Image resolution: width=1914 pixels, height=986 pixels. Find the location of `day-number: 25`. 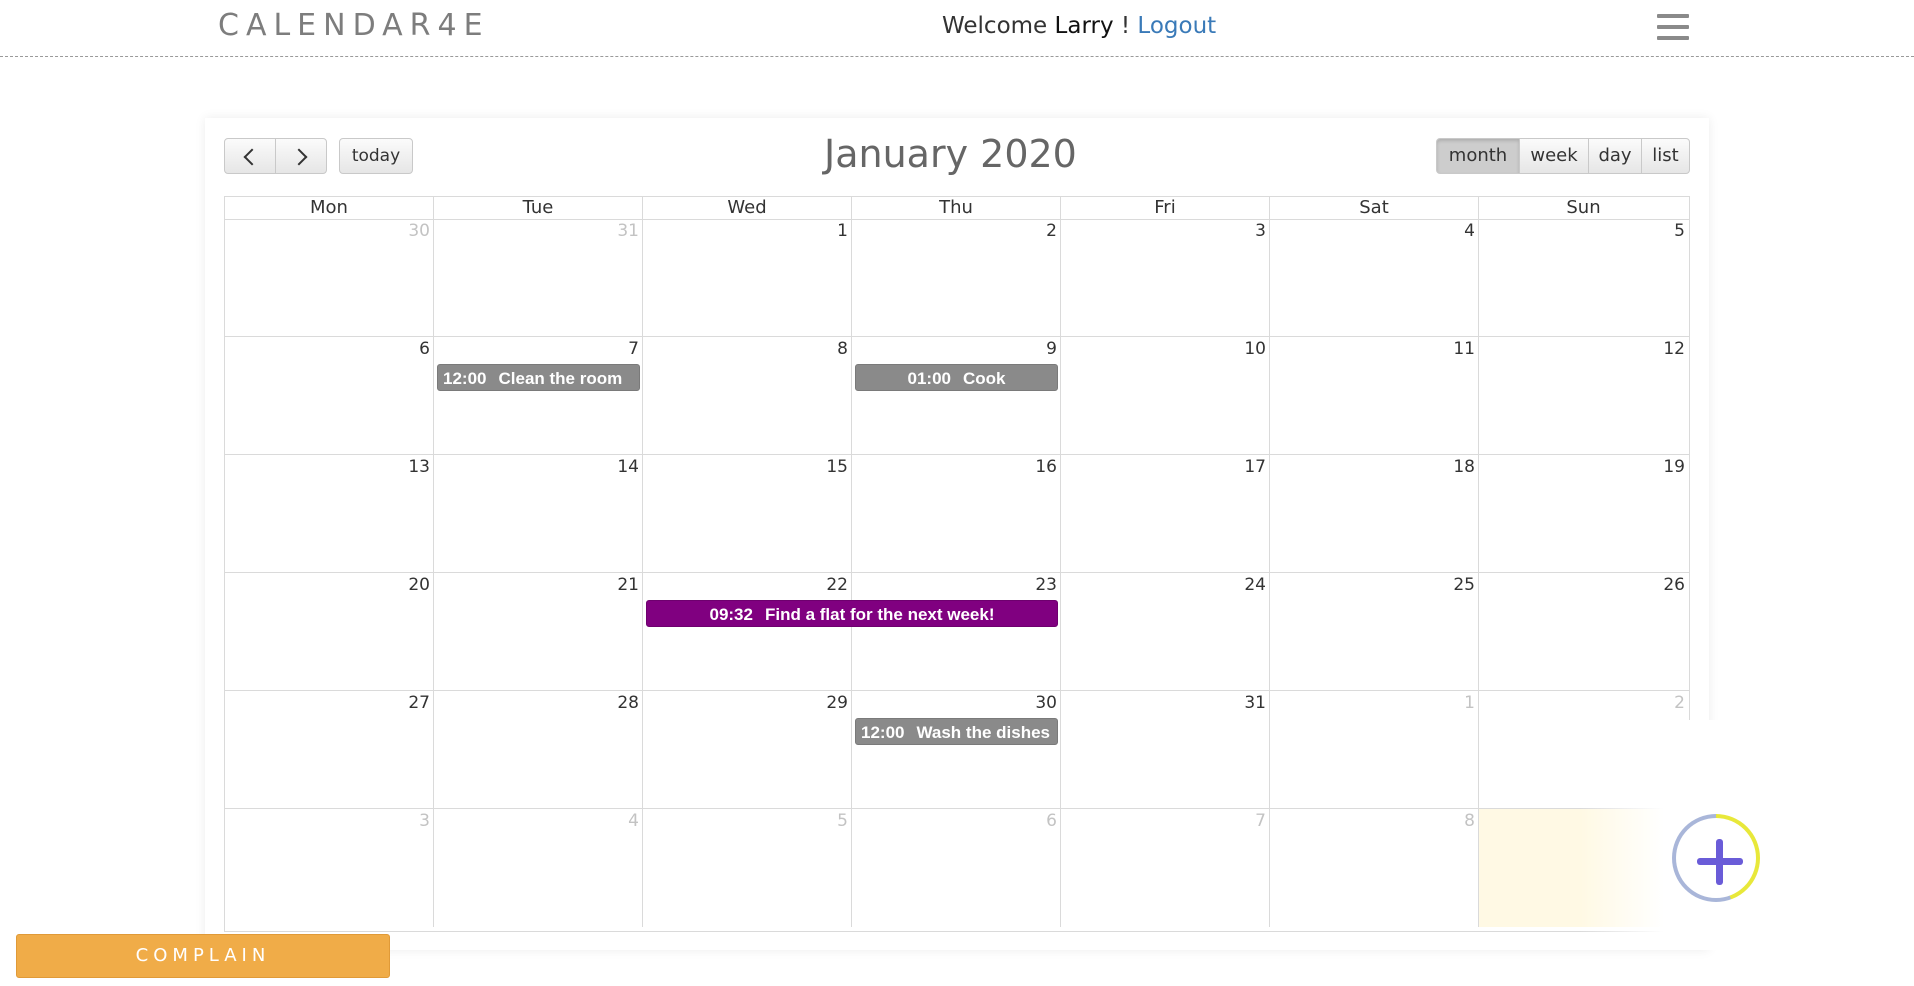

day-number: 25 is located at coordinates (1464, 585).